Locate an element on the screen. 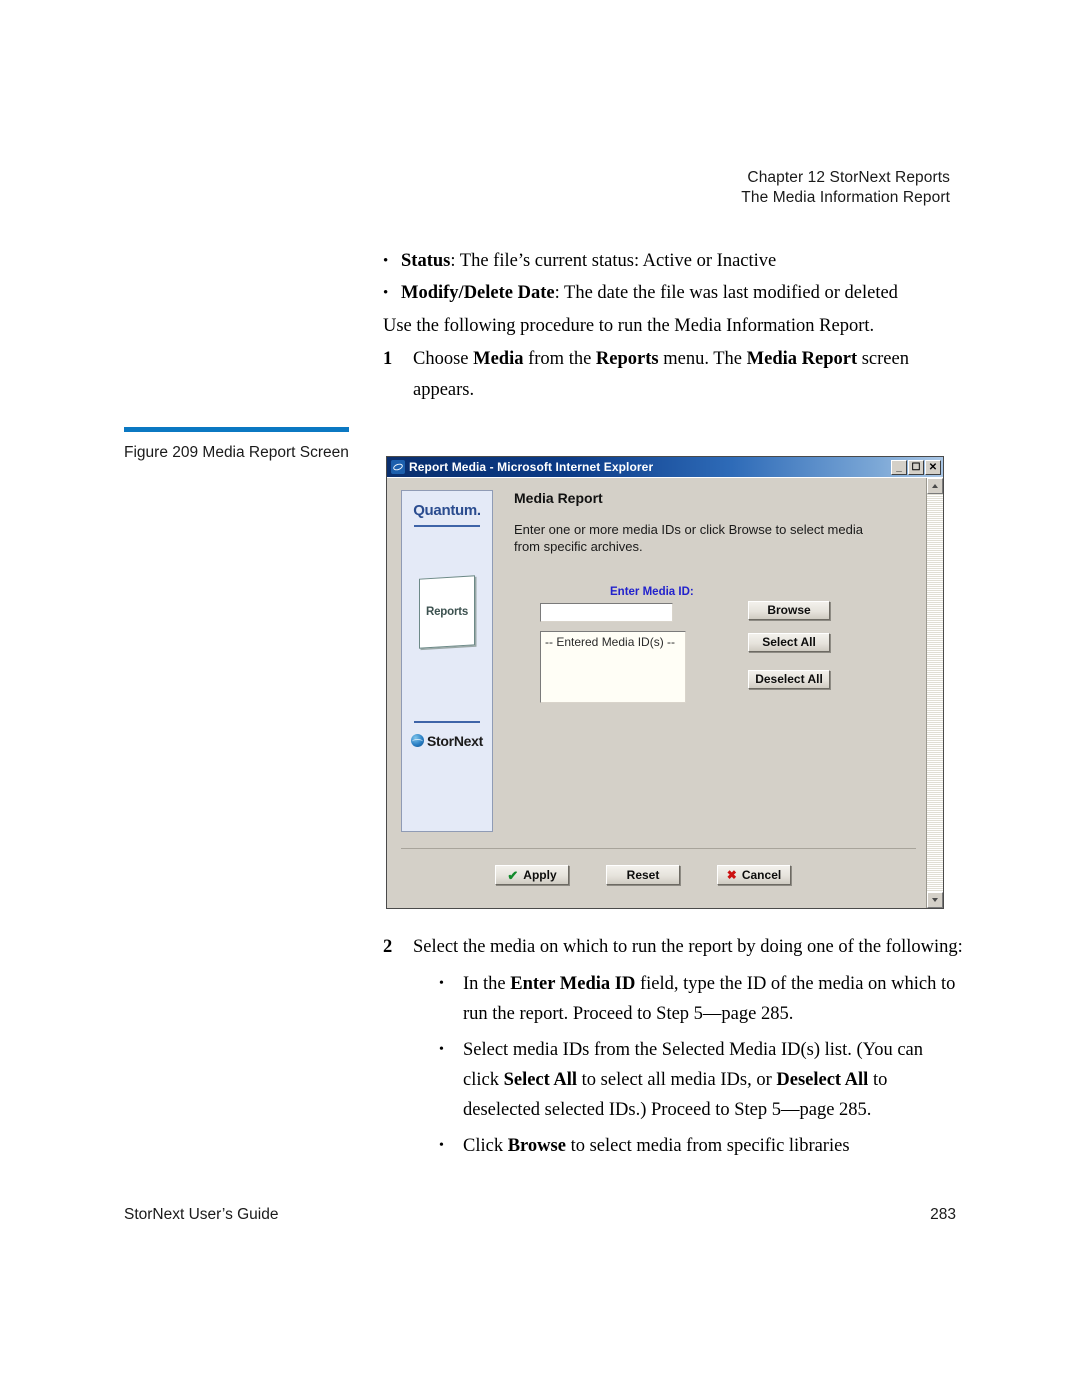 The image size is (1080, 1397). scroll-up-arrow-icon is located at coordinates (935, 486).